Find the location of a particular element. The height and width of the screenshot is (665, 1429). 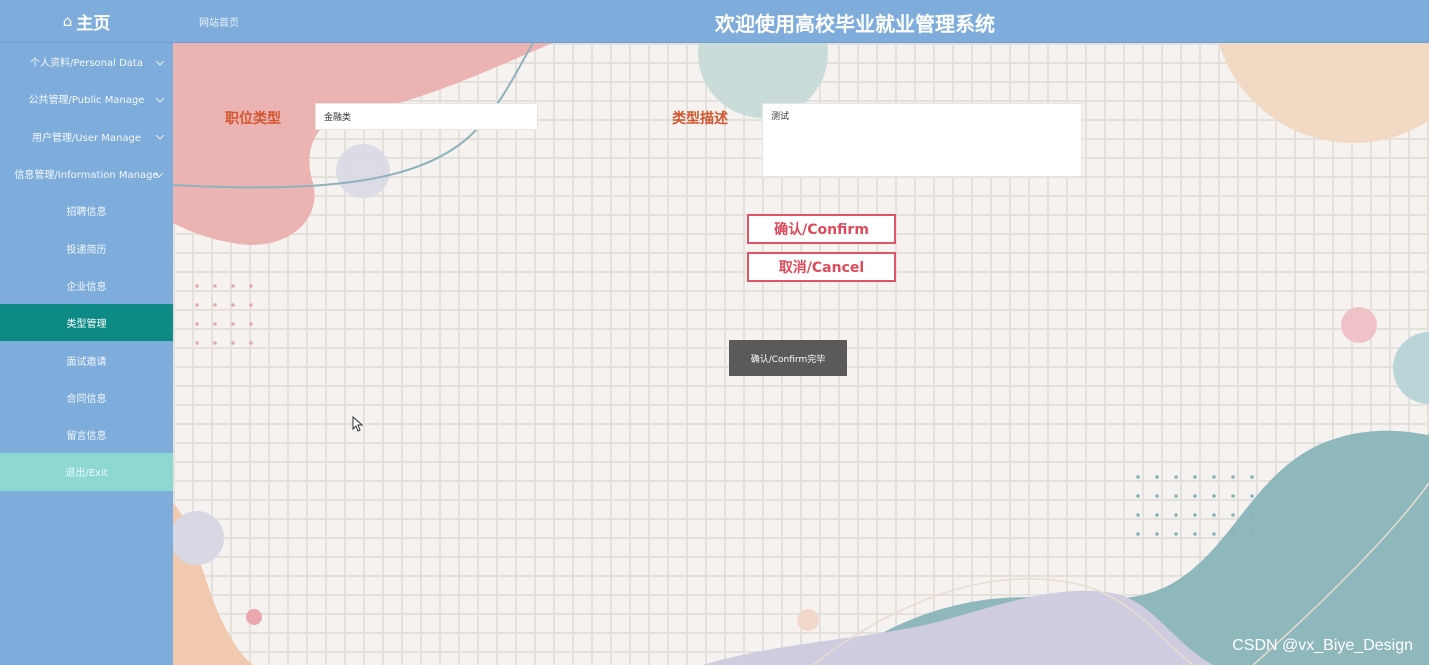

sidebar-item-exit: 退出/Exit is located at coordinates (86, 472).